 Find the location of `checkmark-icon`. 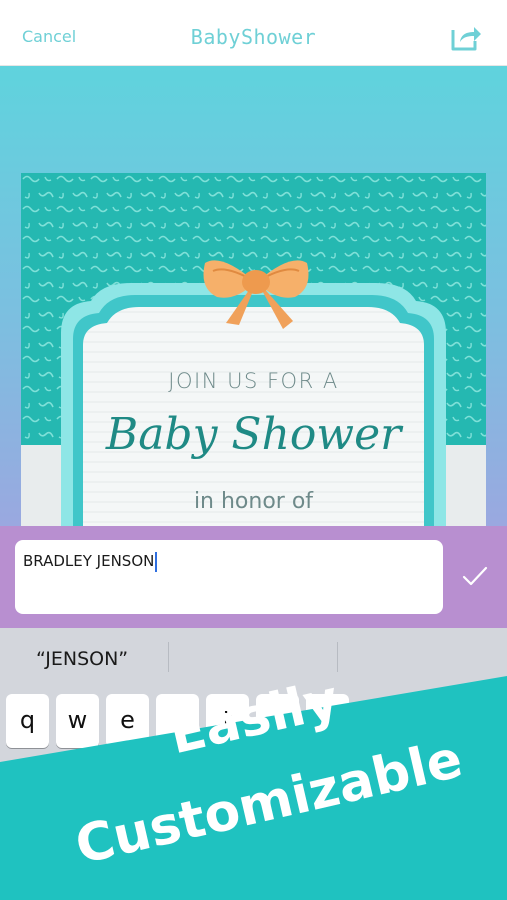

checkmark-icon is located at coordinates (475, 576).